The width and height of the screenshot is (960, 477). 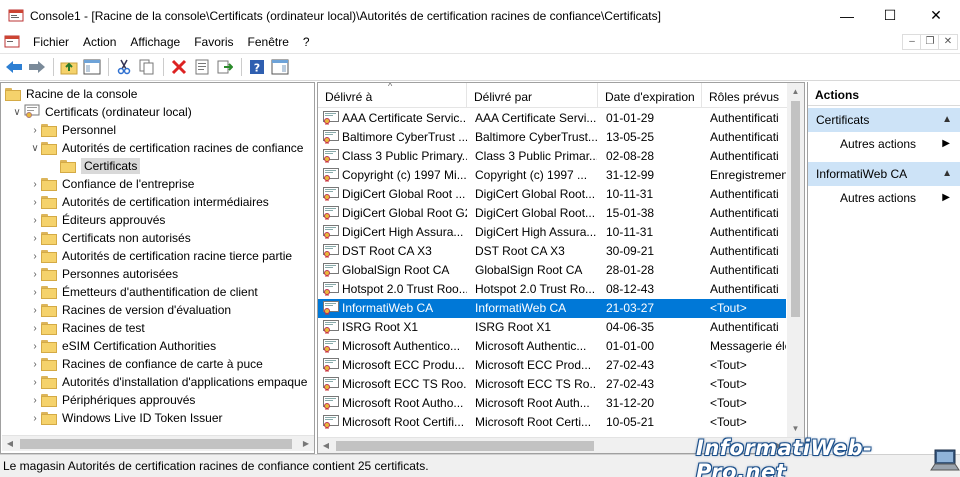 What do you see at coordinates (202, 67) in the screenshot?
I see `properties-icon` at bounding box center [202, 67].